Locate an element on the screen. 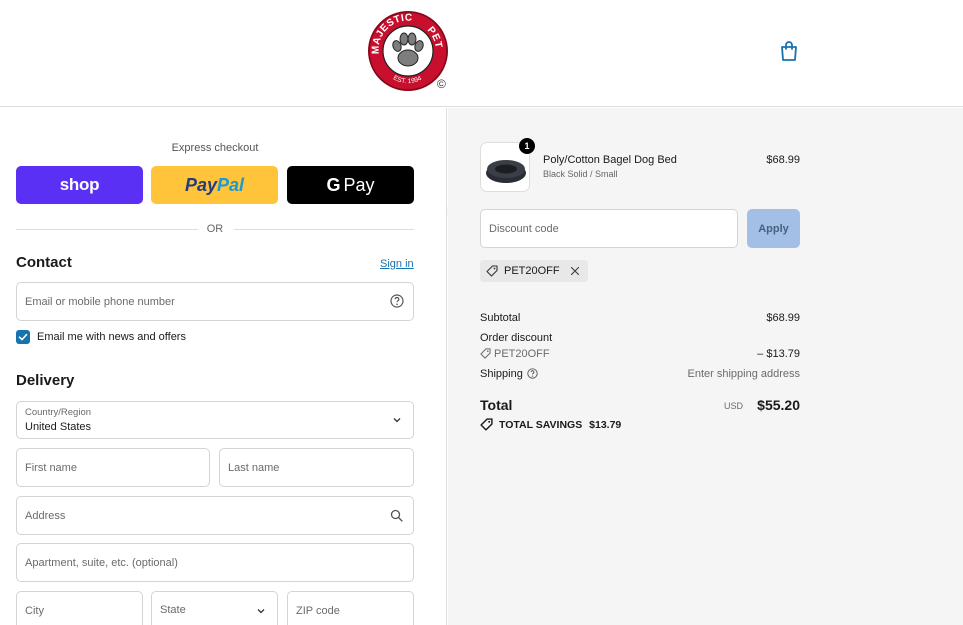 This screenshot has width=963, height=625. apartment-field: Apartment, suite, etc. (optional) is located at coordinates (215, 562).